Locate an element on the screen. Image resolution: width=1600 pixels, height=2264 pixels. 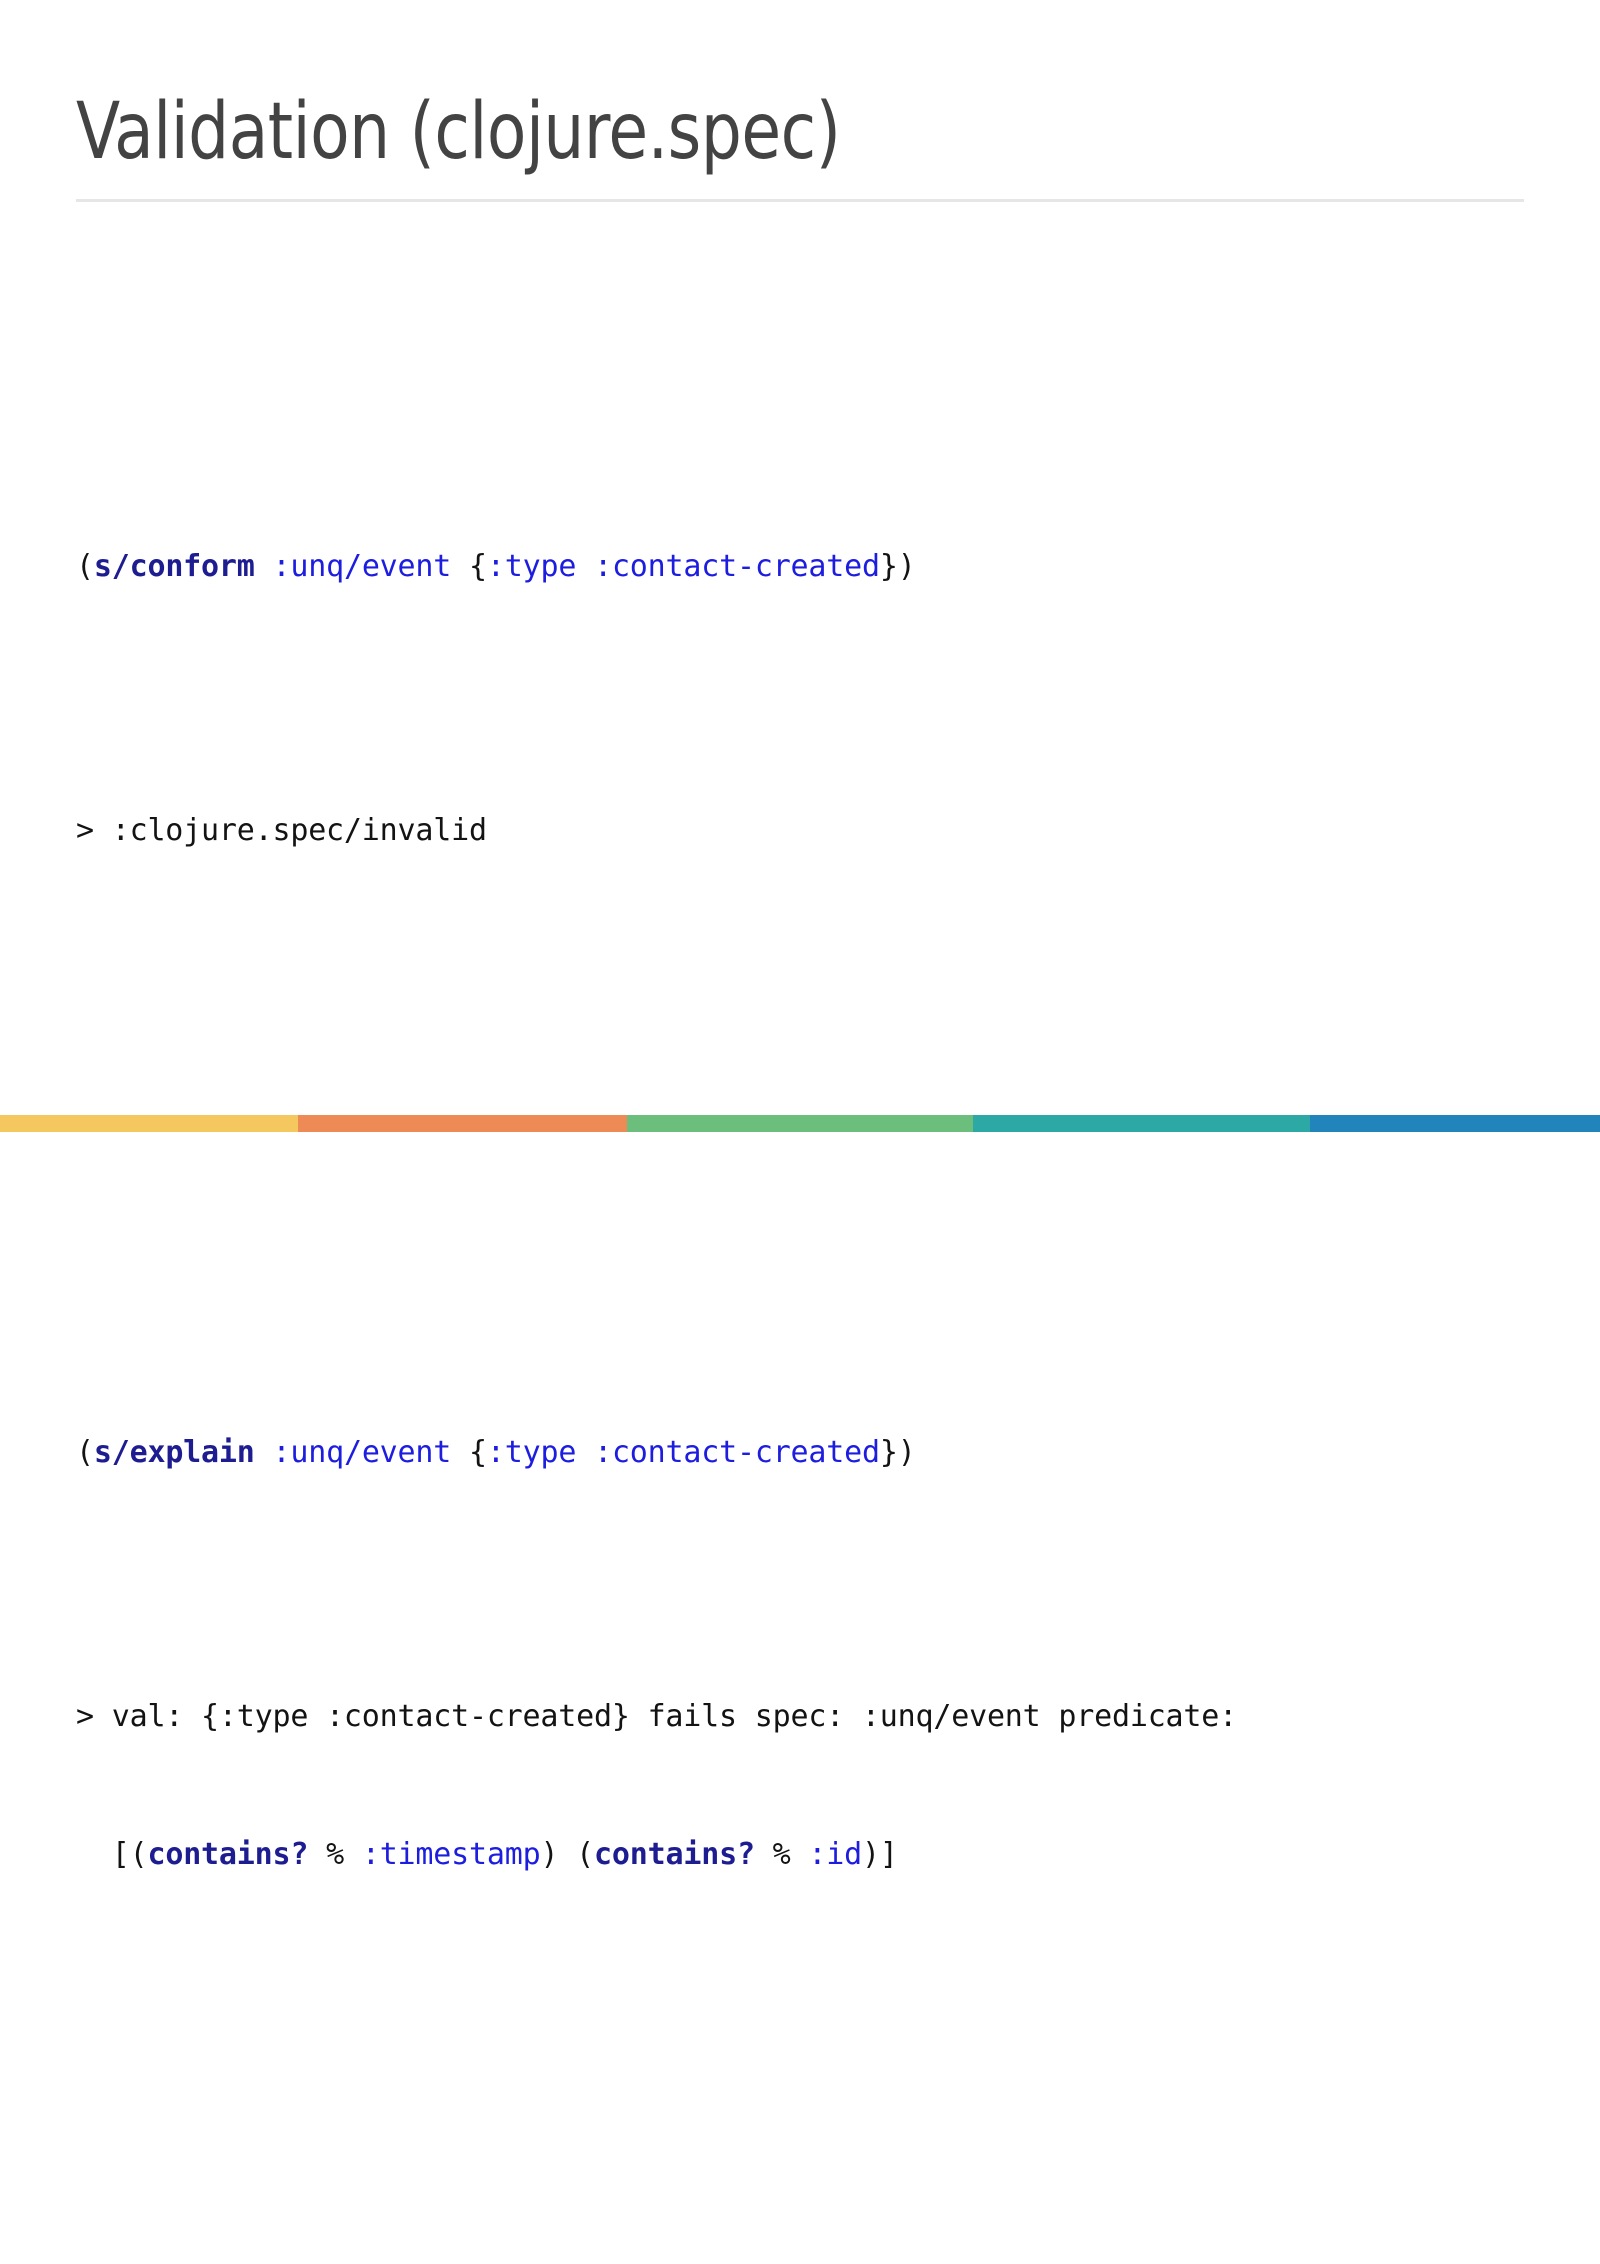
title-block: Validation (clojure.spec) is located at coordinates (800, 145).